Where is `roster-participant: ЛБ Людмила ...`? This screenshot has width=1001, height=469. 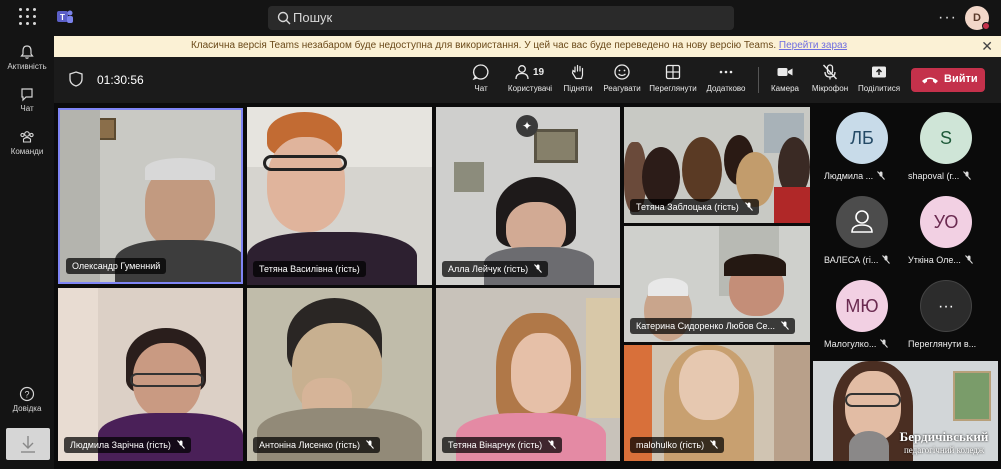 roster-participant: ЛБ Людмила ... is located at coordinates (862, 149).